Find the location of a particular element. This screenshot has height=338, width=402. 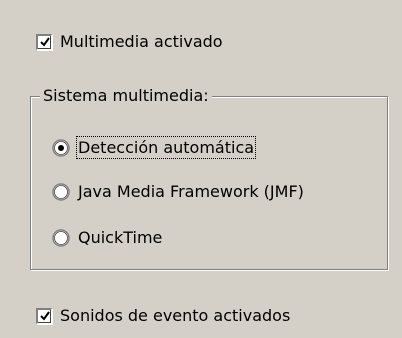

event-sounds-enabled-option: Sonidos de evento activados is located at coordinates (163, 315).